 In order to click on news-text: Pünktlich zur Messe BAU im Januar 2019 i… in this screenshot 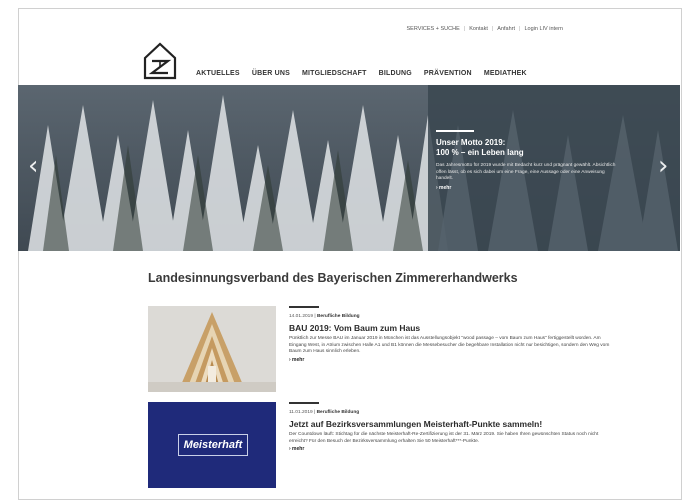, I will do `click(449, 345)`.